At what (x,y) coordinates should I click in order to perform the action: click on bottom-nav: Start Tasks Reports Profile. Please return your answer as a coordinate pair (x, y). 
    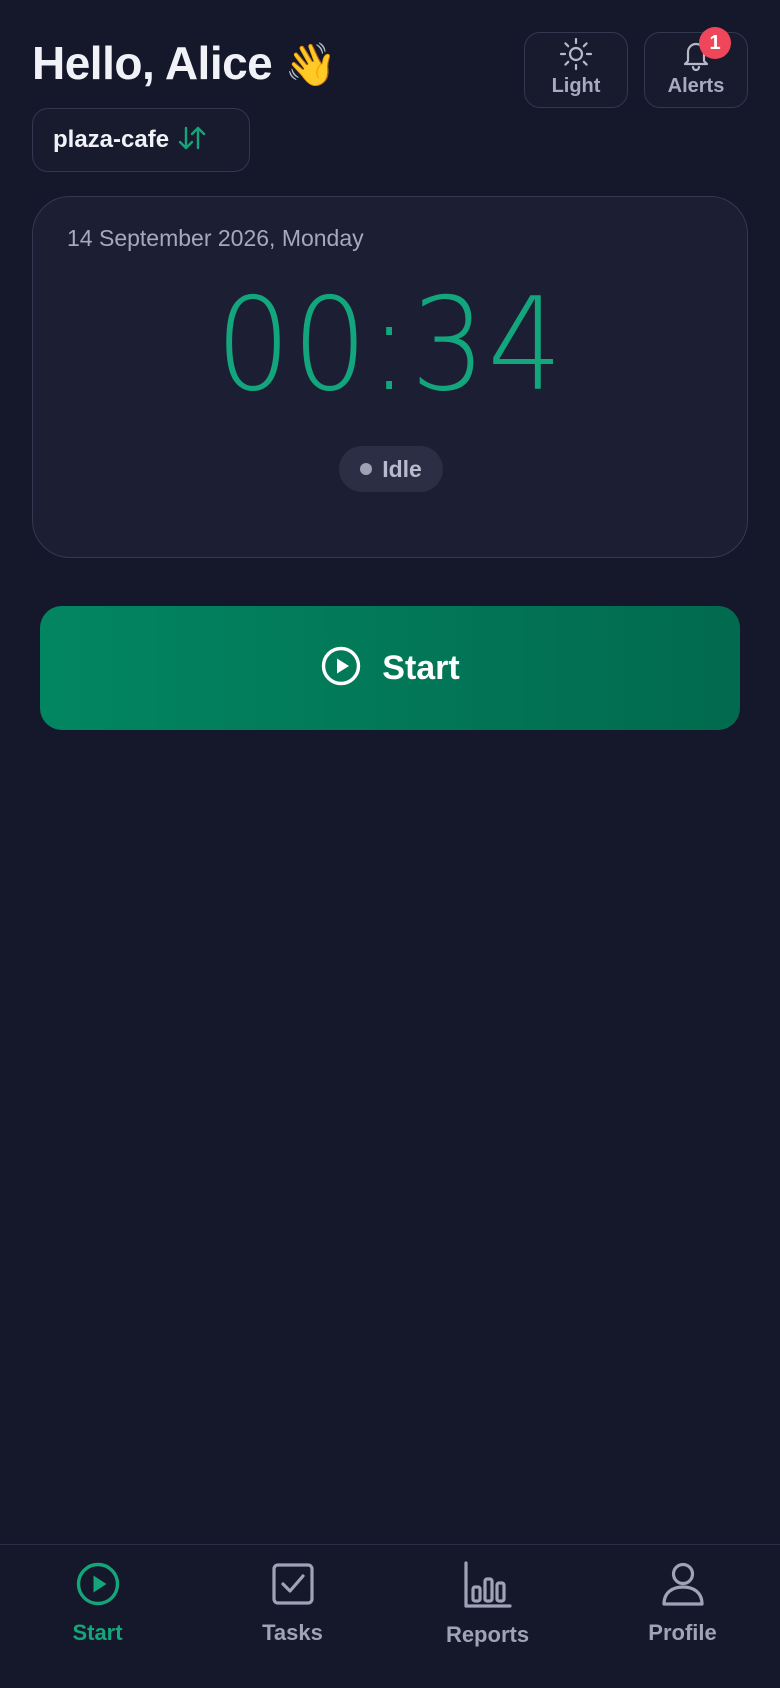
    Looking at the image, I should click on (390, 1616).